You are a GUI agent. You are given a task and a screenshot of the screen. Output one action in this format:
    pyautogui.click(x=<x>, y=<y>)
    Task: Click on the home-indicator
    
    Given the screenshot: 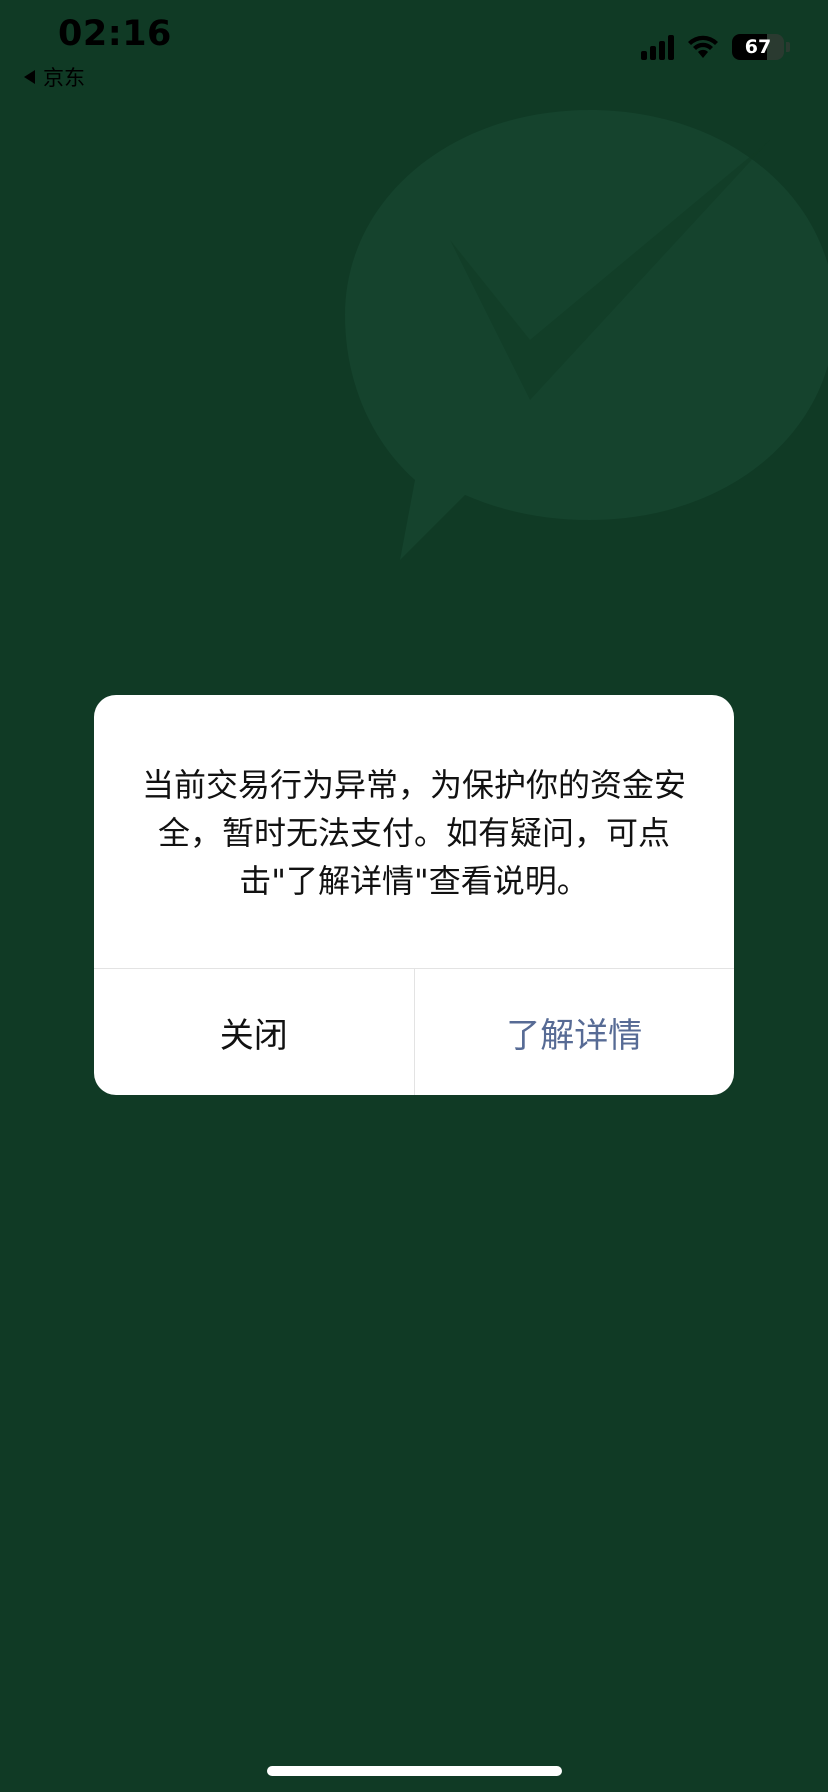 What is the action you would take?
    pyautogui.click(x=414, y=1771)
    